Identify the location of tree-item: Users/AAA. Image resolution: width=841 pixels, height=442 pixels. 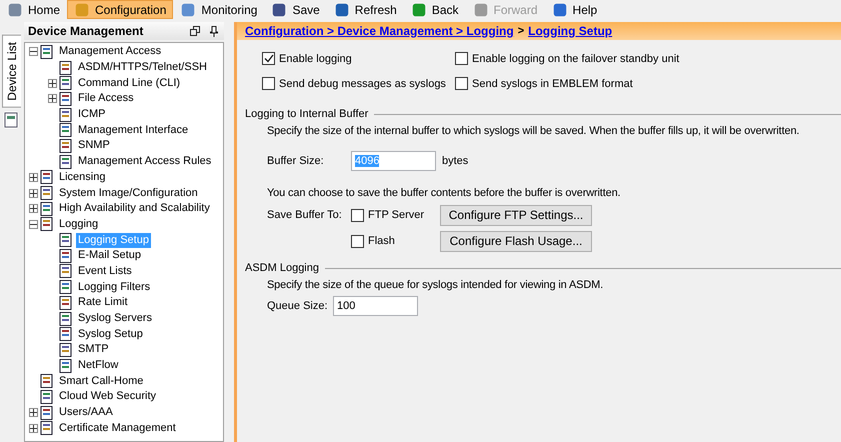
(86, 412).